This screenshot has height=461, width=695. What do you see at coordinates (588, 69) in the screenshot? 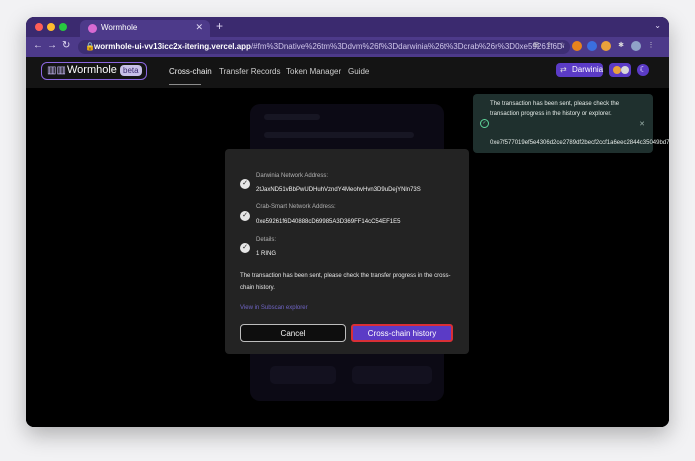
I see `network-label: Darwinia` at bounding box center [588, 69].